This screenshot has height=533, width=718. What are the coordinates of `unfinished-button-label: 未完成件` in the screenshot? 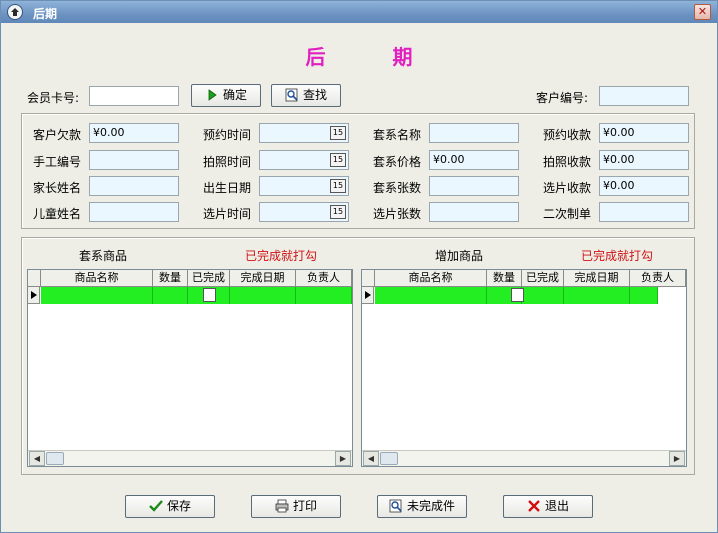 It's located at (430, 506).